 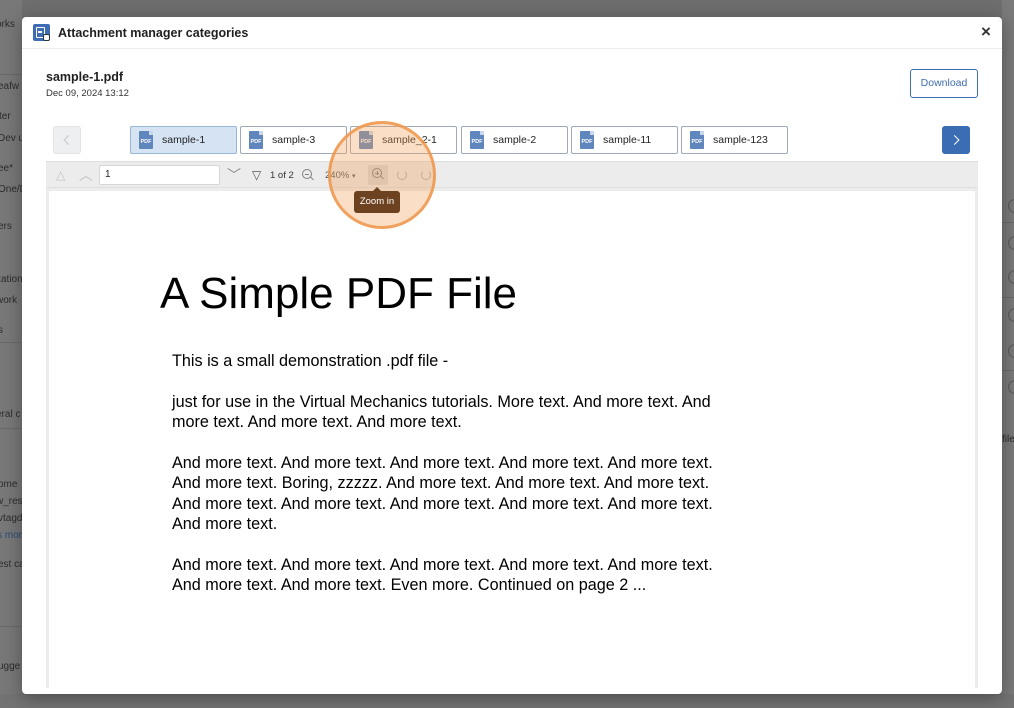 I want to click on tab-label: sample-123, so click(x=740, y=140).